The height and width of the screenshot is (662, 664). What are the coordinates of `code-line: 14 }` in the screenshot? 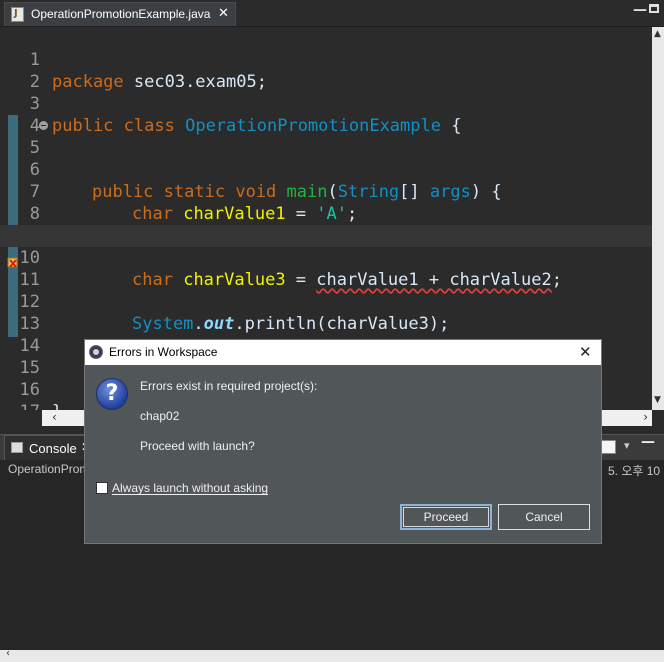 It's located at (326, 345).